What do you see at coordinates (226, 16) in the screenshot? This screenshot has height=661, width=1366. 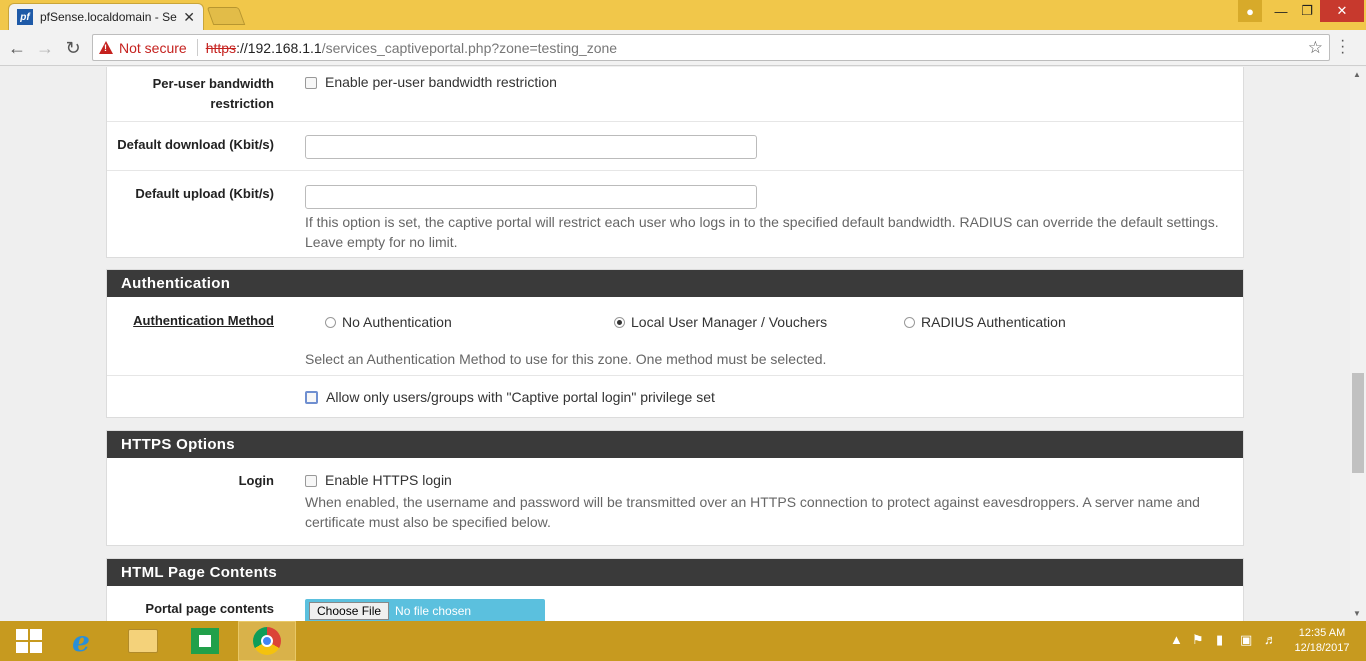 I see `new-tab-button` at bounding box center [226, 16].